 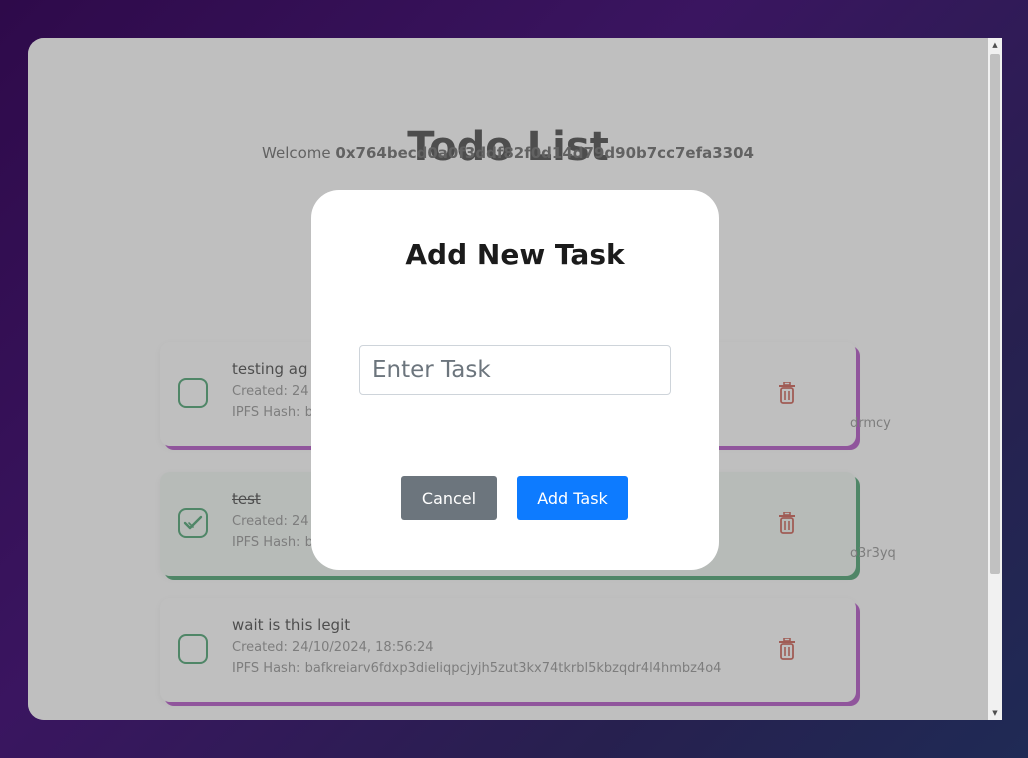 I want to click on scroll-down-icon: ▼, so click(x=995, y=713).